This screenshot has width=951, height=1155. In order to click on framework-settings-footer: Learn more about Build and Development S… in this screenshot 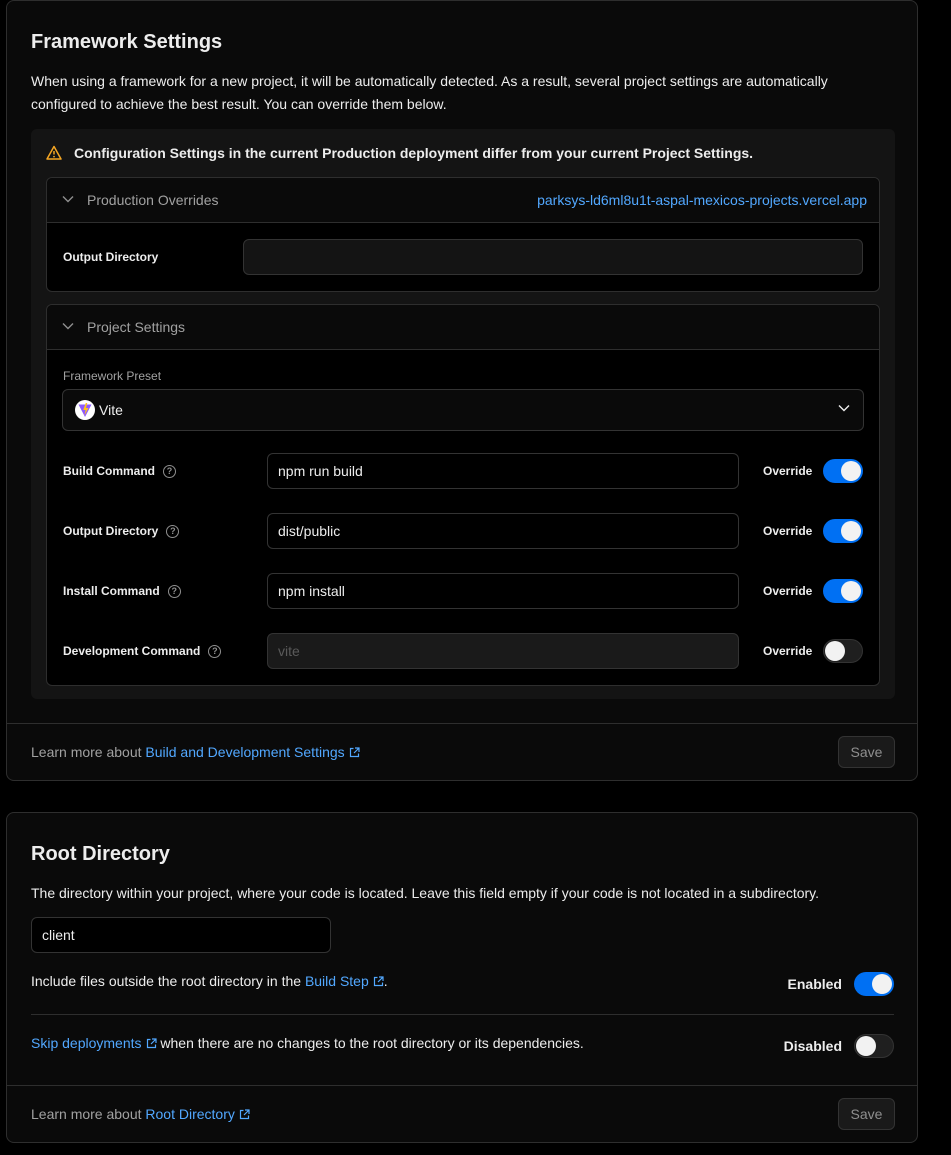, I will do `click(462, 751)`.